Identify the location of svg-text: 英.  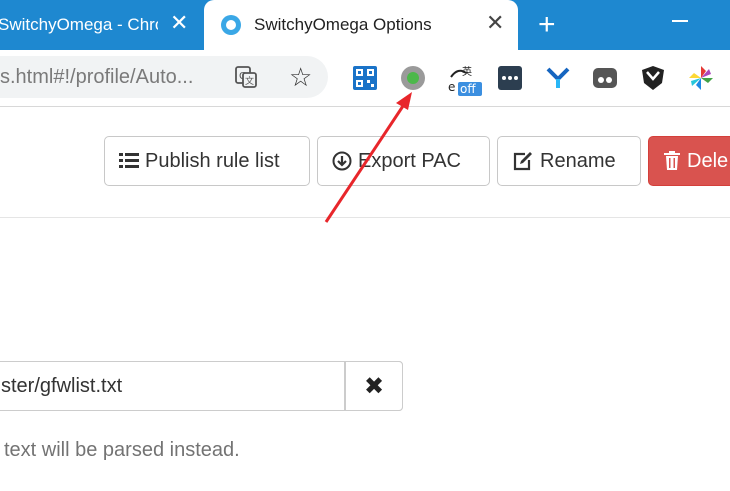
(467, 71).